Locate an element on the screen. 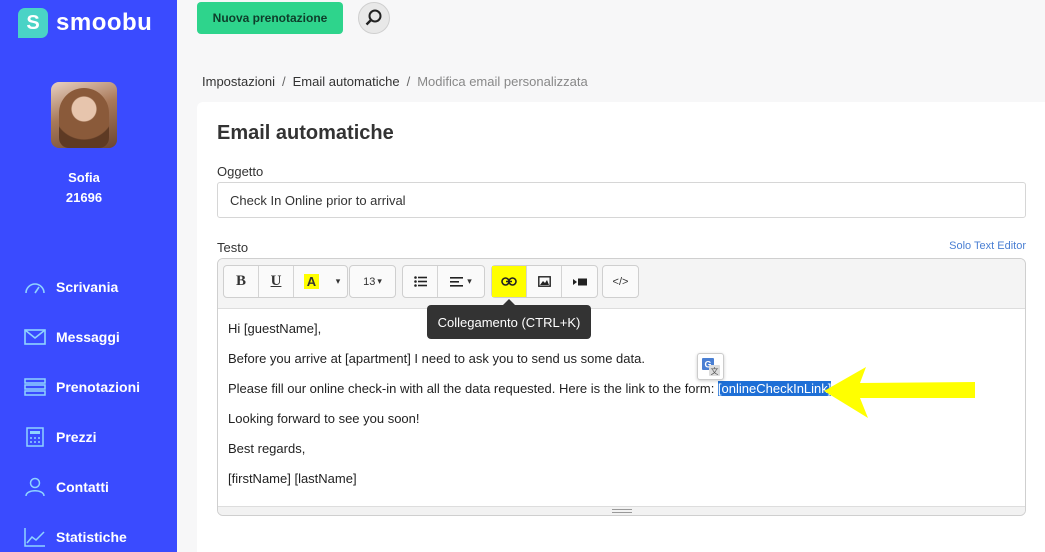 This screenshot has height=552, width=1045. video-button is located at coordinates (579, 281).